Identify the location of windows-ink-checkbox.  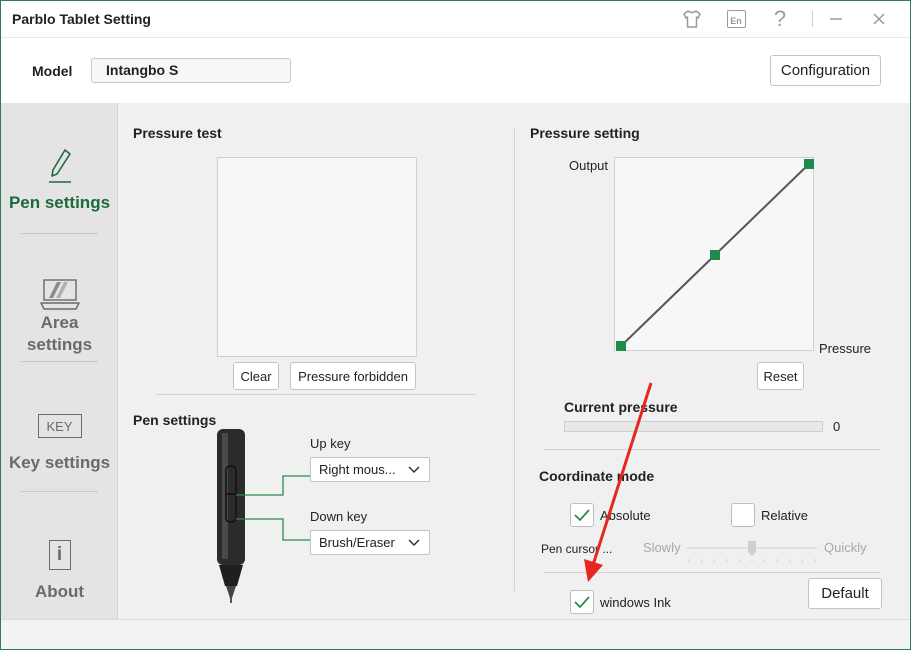
(582, 602).